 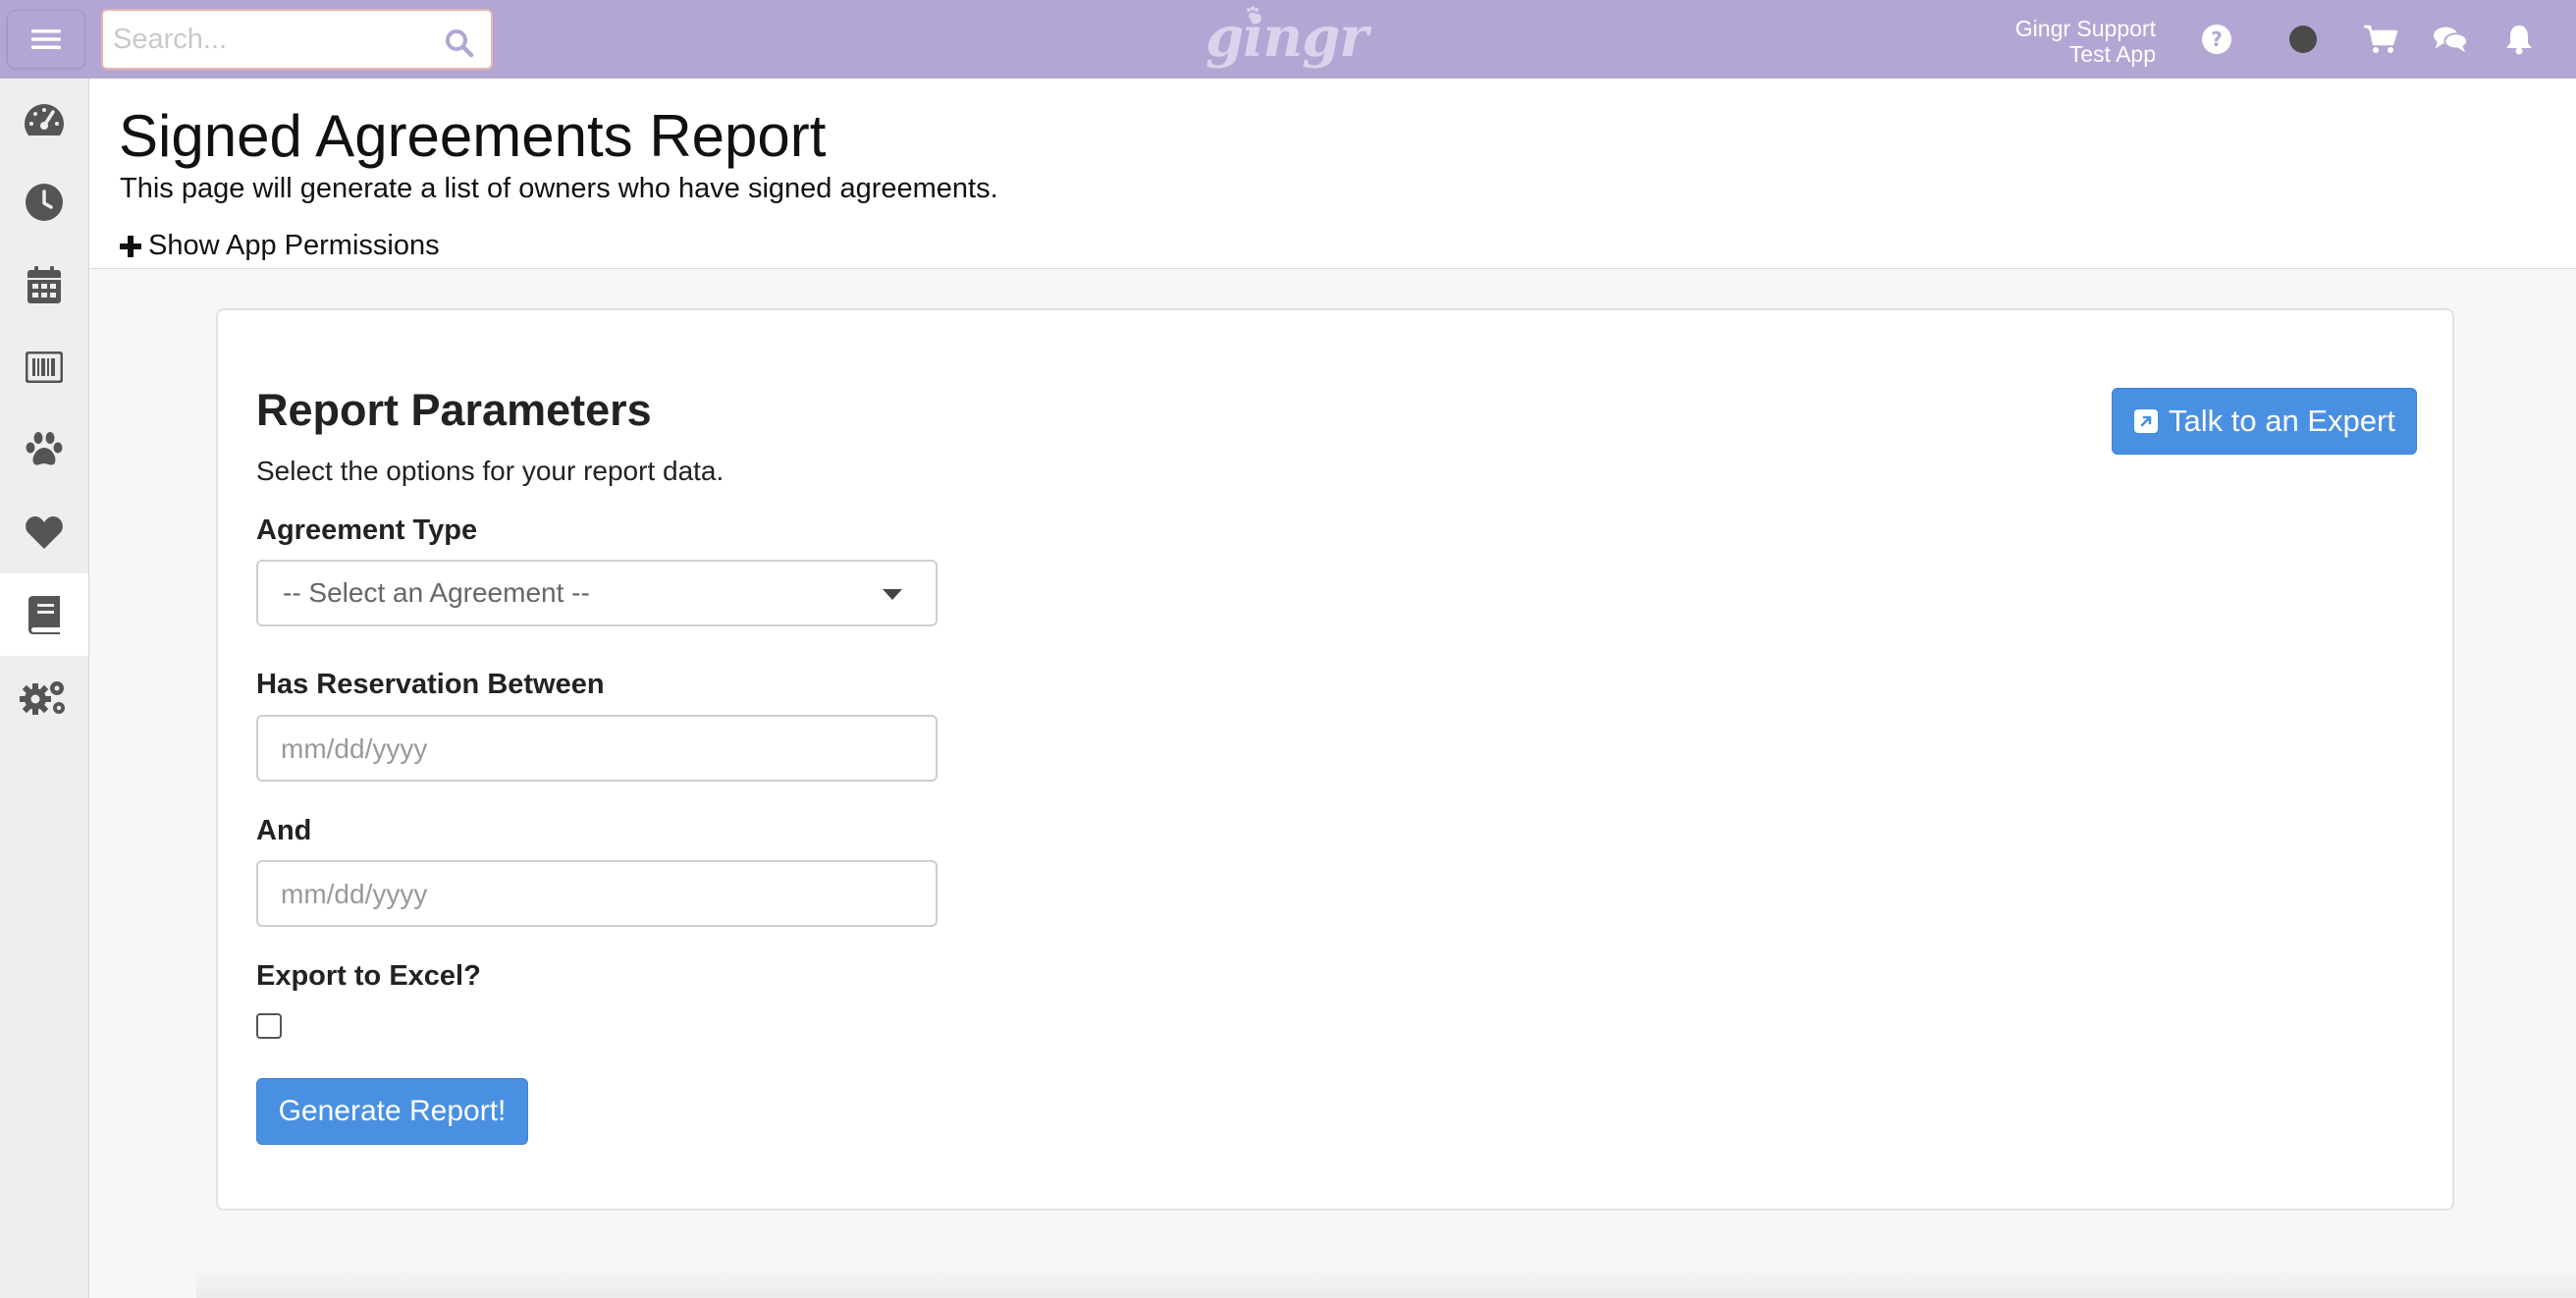 I want to click on sidebar, so click(x=44, y=688).